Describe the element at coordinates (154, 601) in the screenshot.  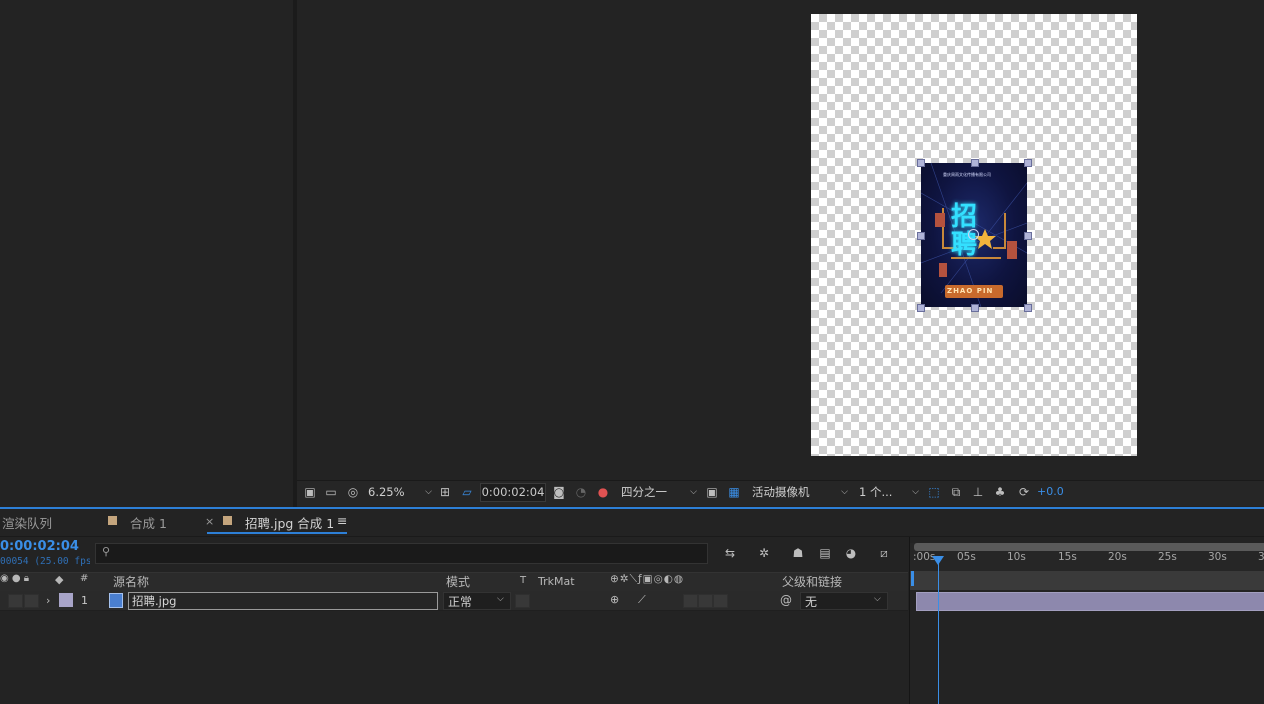
I see `layer-name: 招聘.jpg` at that location.